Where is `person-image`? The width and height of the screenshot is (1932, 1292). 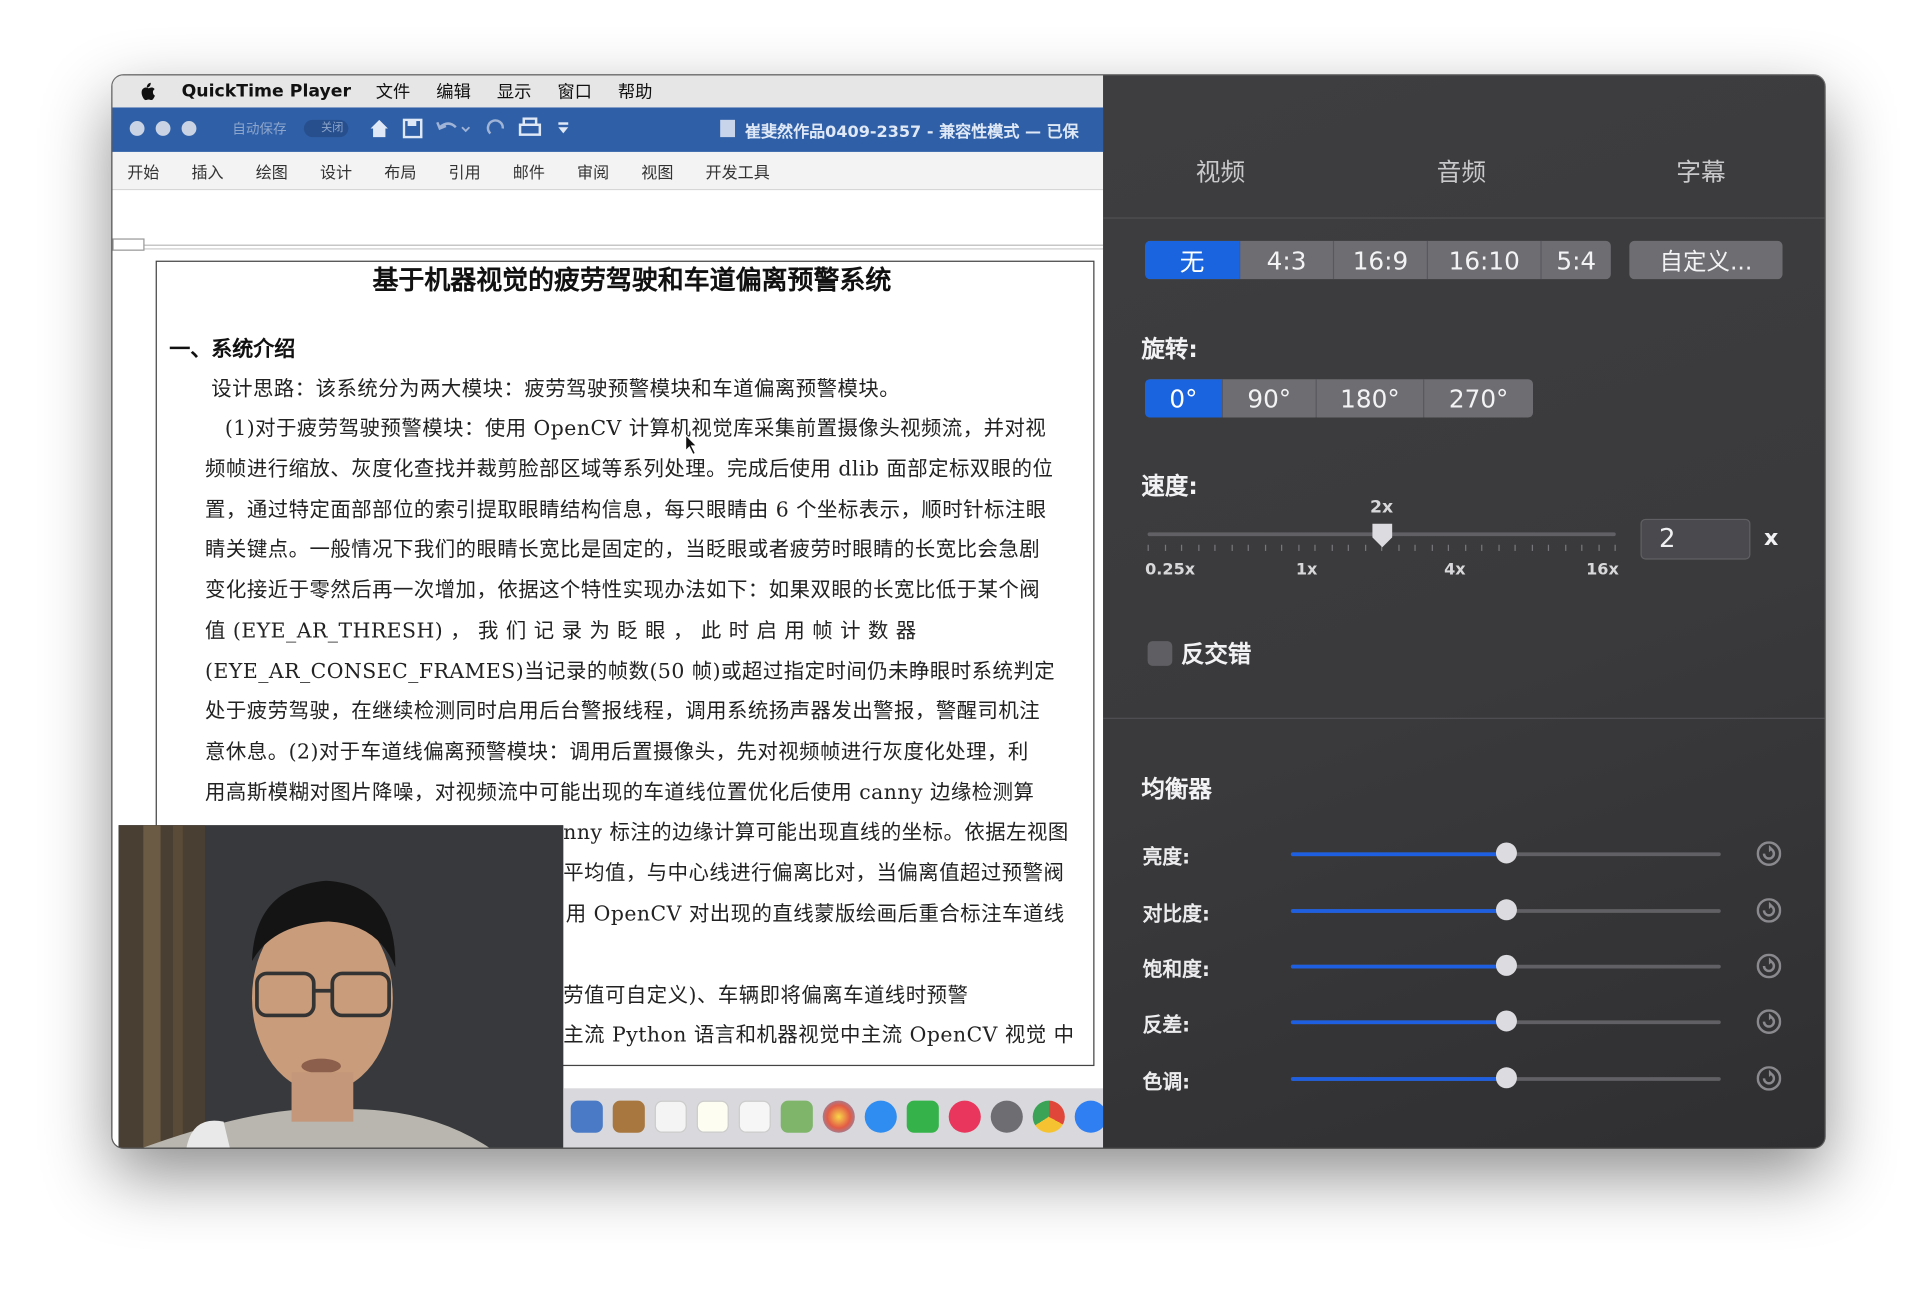
person-image is located at coordinates (341, 986).